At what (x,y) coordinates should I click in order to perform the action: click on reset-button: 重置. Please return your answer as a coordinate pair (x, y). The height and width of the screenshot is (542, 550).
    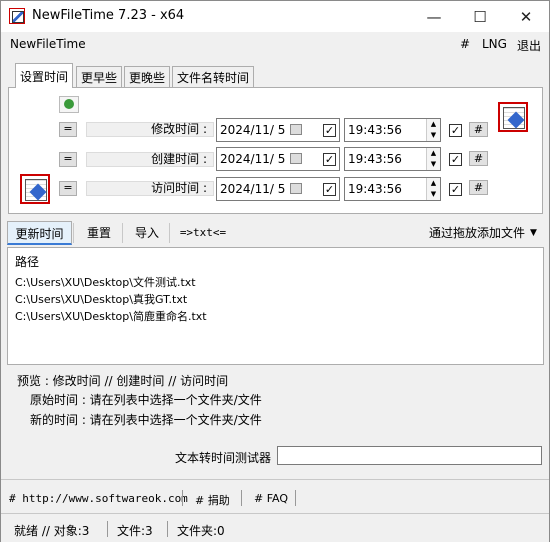
    Looking at the image, I should click on (99, 233).